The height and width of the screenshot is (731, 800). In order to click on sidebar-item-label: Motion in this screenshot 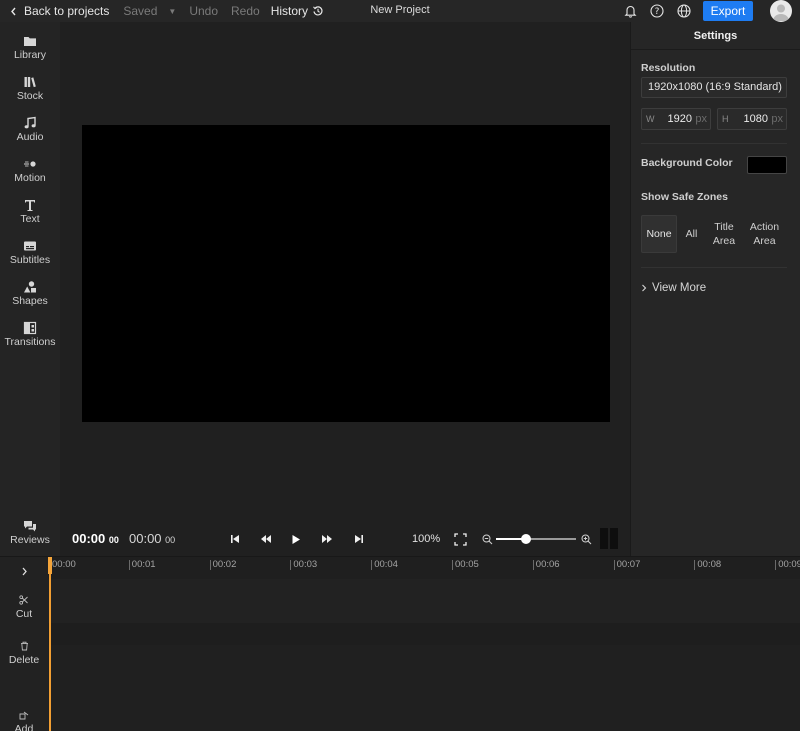, I will do `click(30, 178)`.